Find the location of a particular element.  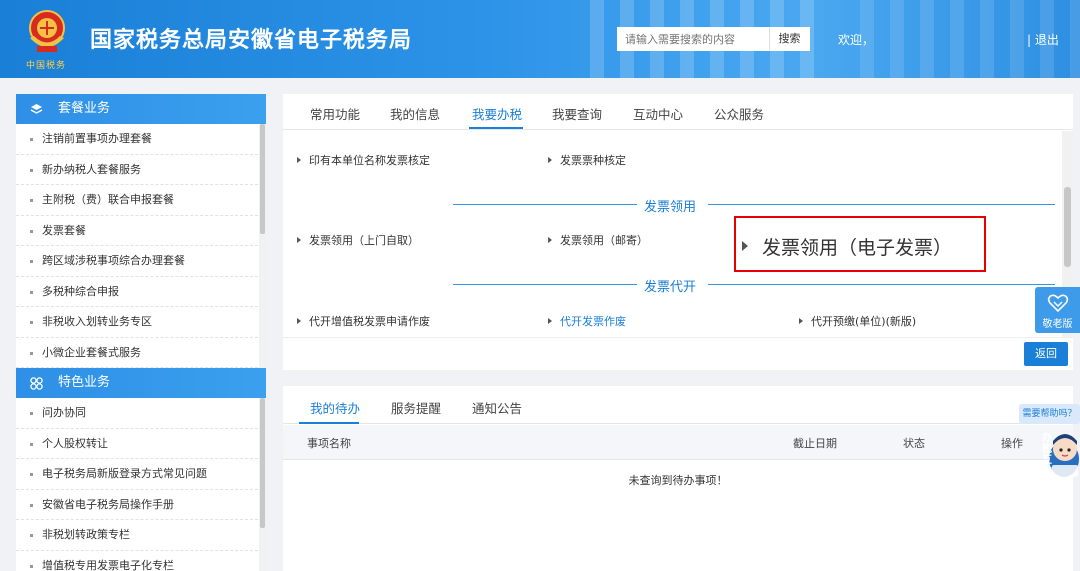

help-tooltip: 需要帮助吗？ is located at coordinates (1049, 414).